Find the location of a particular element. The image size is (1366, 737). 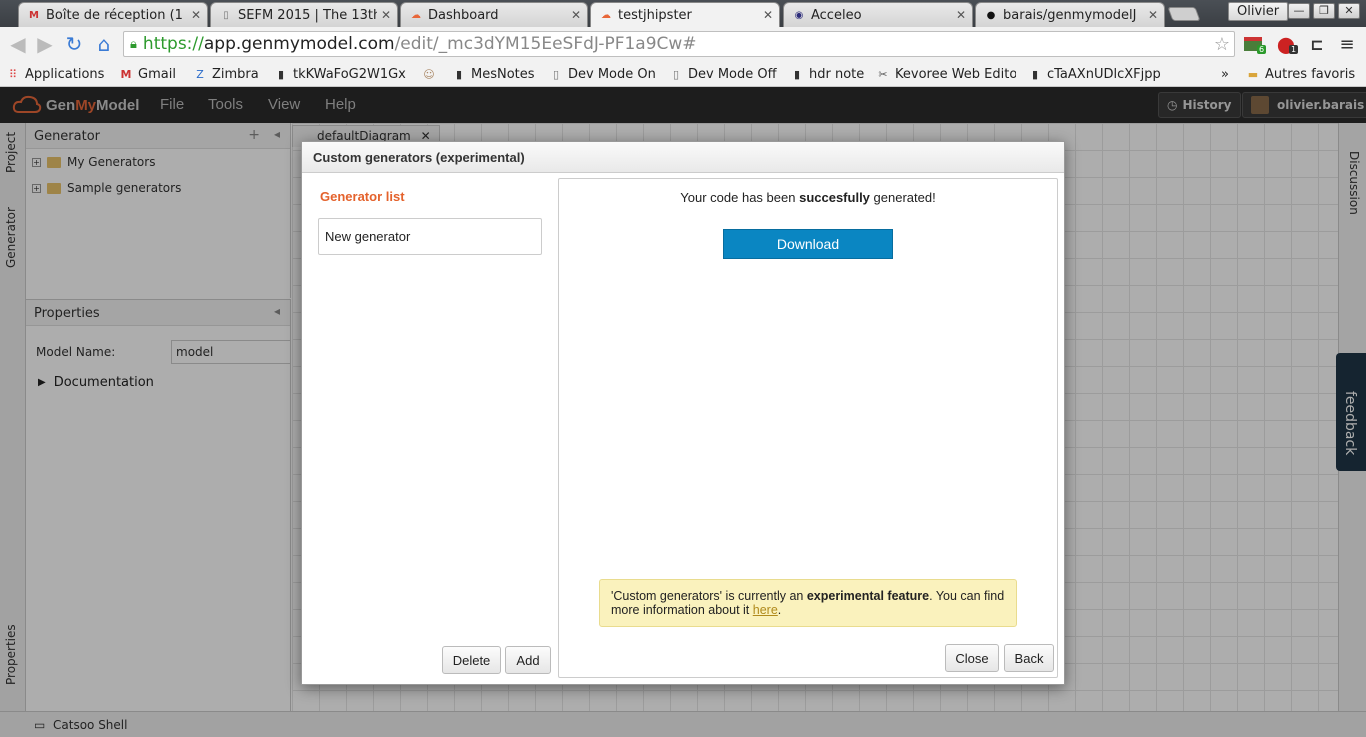

tab-title: SEFM 2015 | The 13th is located at coordinates (307, 15).